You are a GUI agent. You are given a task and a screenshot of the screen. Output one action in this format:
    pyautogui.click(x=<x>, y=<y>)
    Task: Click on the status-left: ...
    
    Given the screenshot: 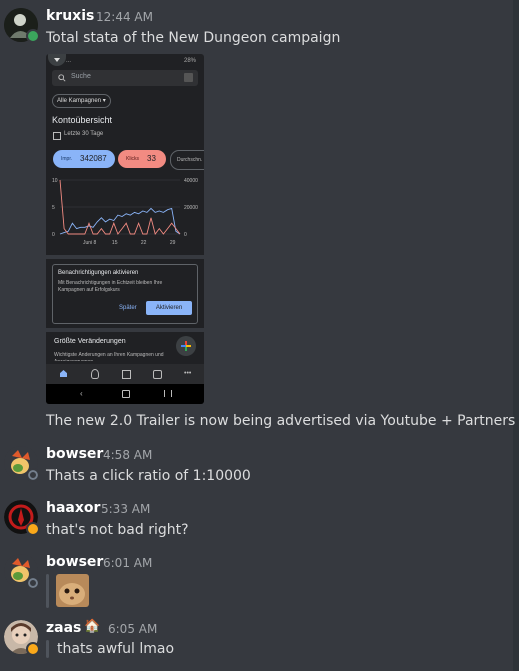 What is the action you would take?
    pyautogui.click(x=69, y=61)
    